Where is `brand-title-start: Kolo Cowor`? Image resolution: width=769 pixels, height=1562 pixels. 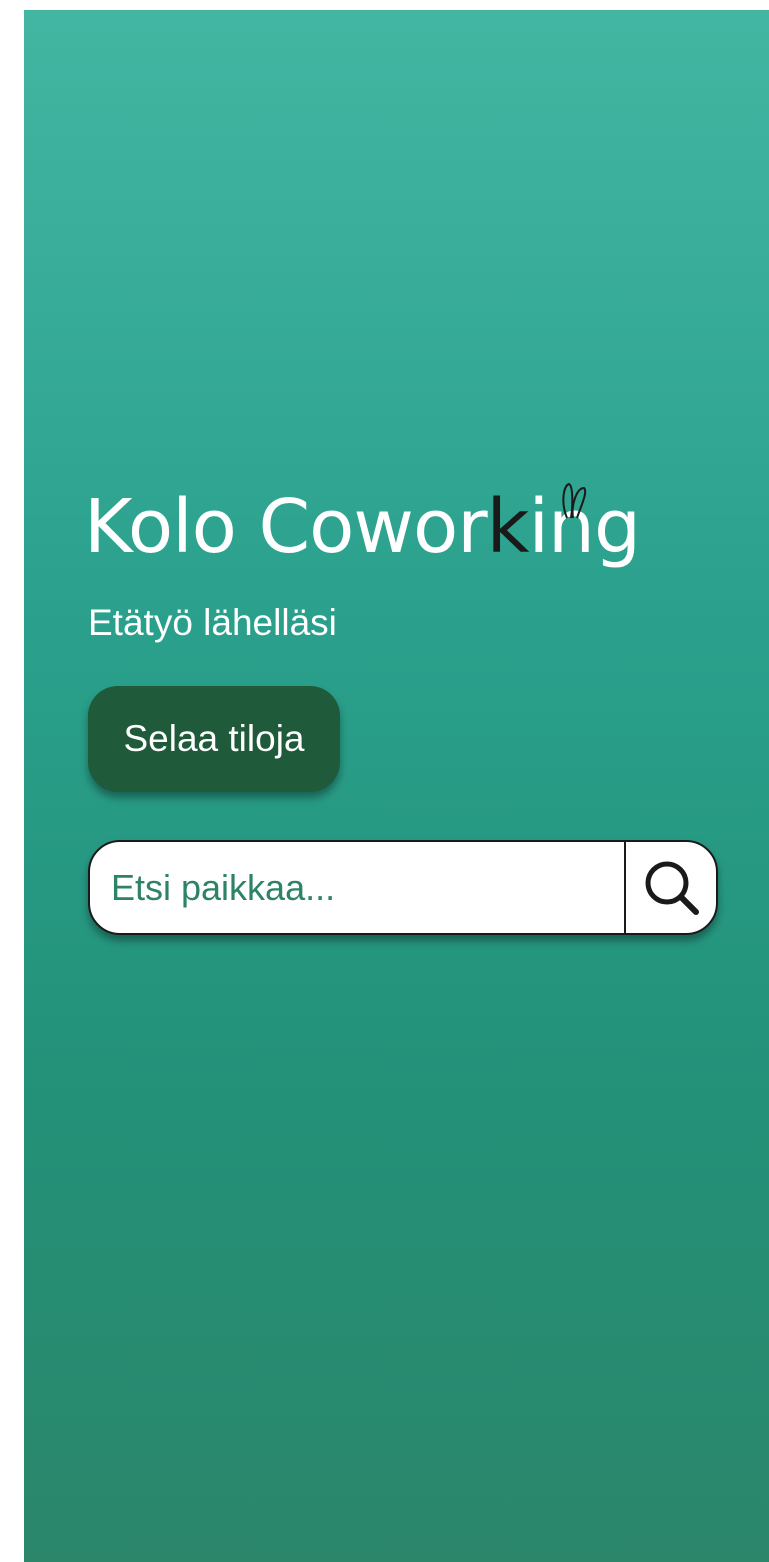
brand-title-start: Kolo Cowor is located at coordinates (286, 527).